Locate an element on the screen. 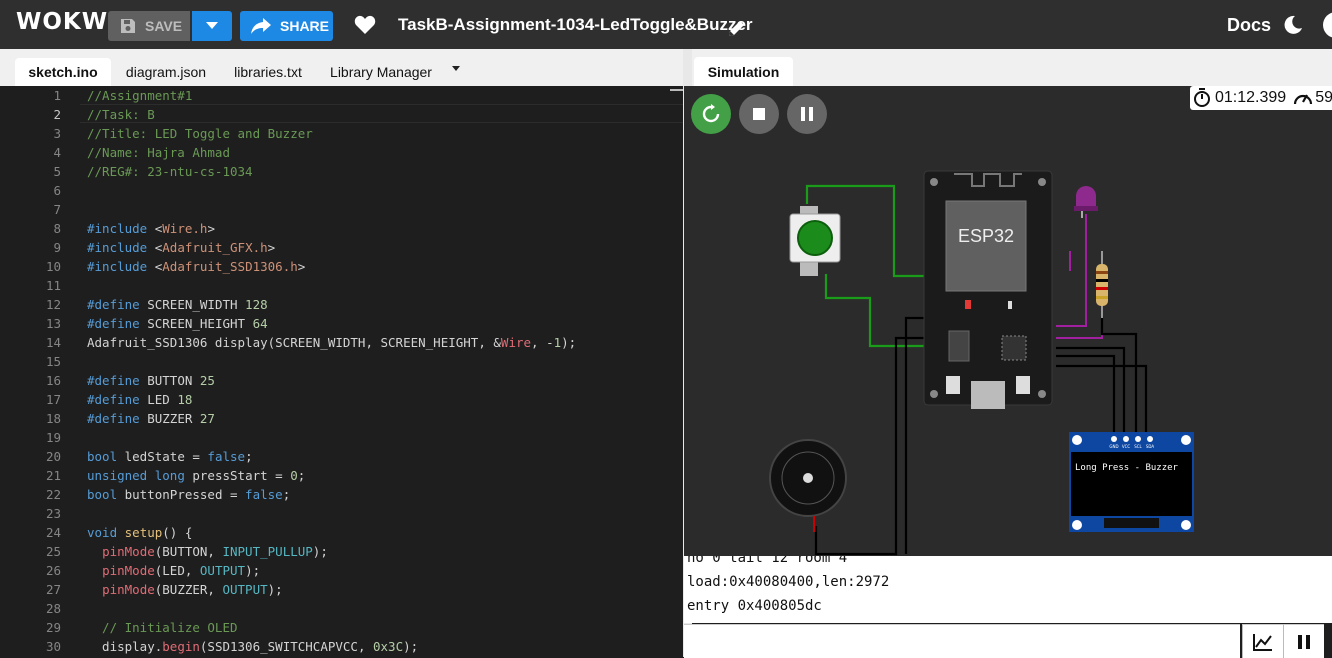 This screenshot has height=658, width=1332. code-line: 5 //REG#: 23-ntu-cs-1034 is located at coordinates (341, 171).